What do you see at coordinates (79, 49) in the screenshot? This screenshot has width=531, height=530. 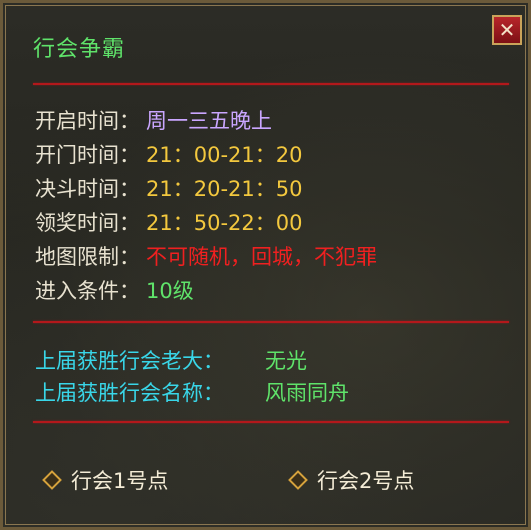 I see `panel-title: 行会争霸` at bounding box center [79, 49].